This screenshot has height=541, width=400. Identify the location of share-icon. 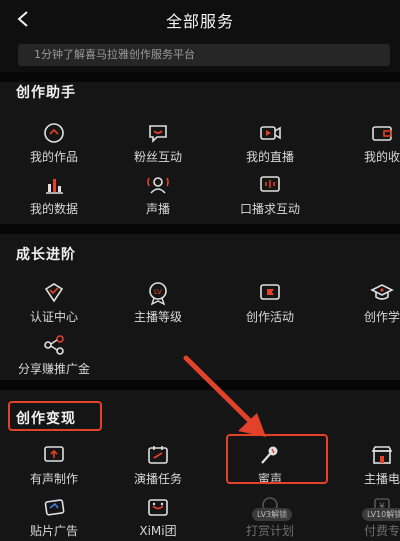
(54, 345).